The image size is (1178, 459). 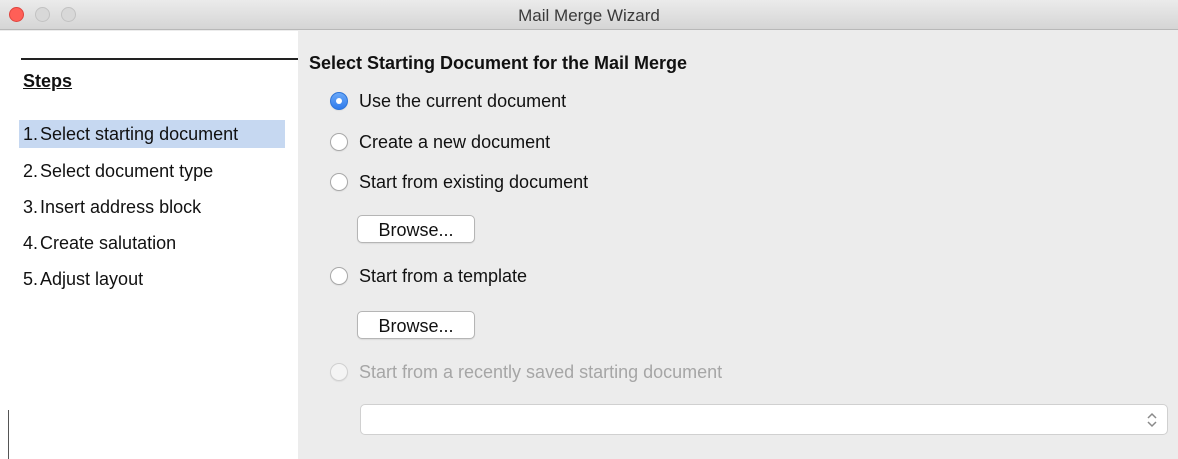 I want to click on window-title: Mail Merge Wizard, so click(x=589, y=15).